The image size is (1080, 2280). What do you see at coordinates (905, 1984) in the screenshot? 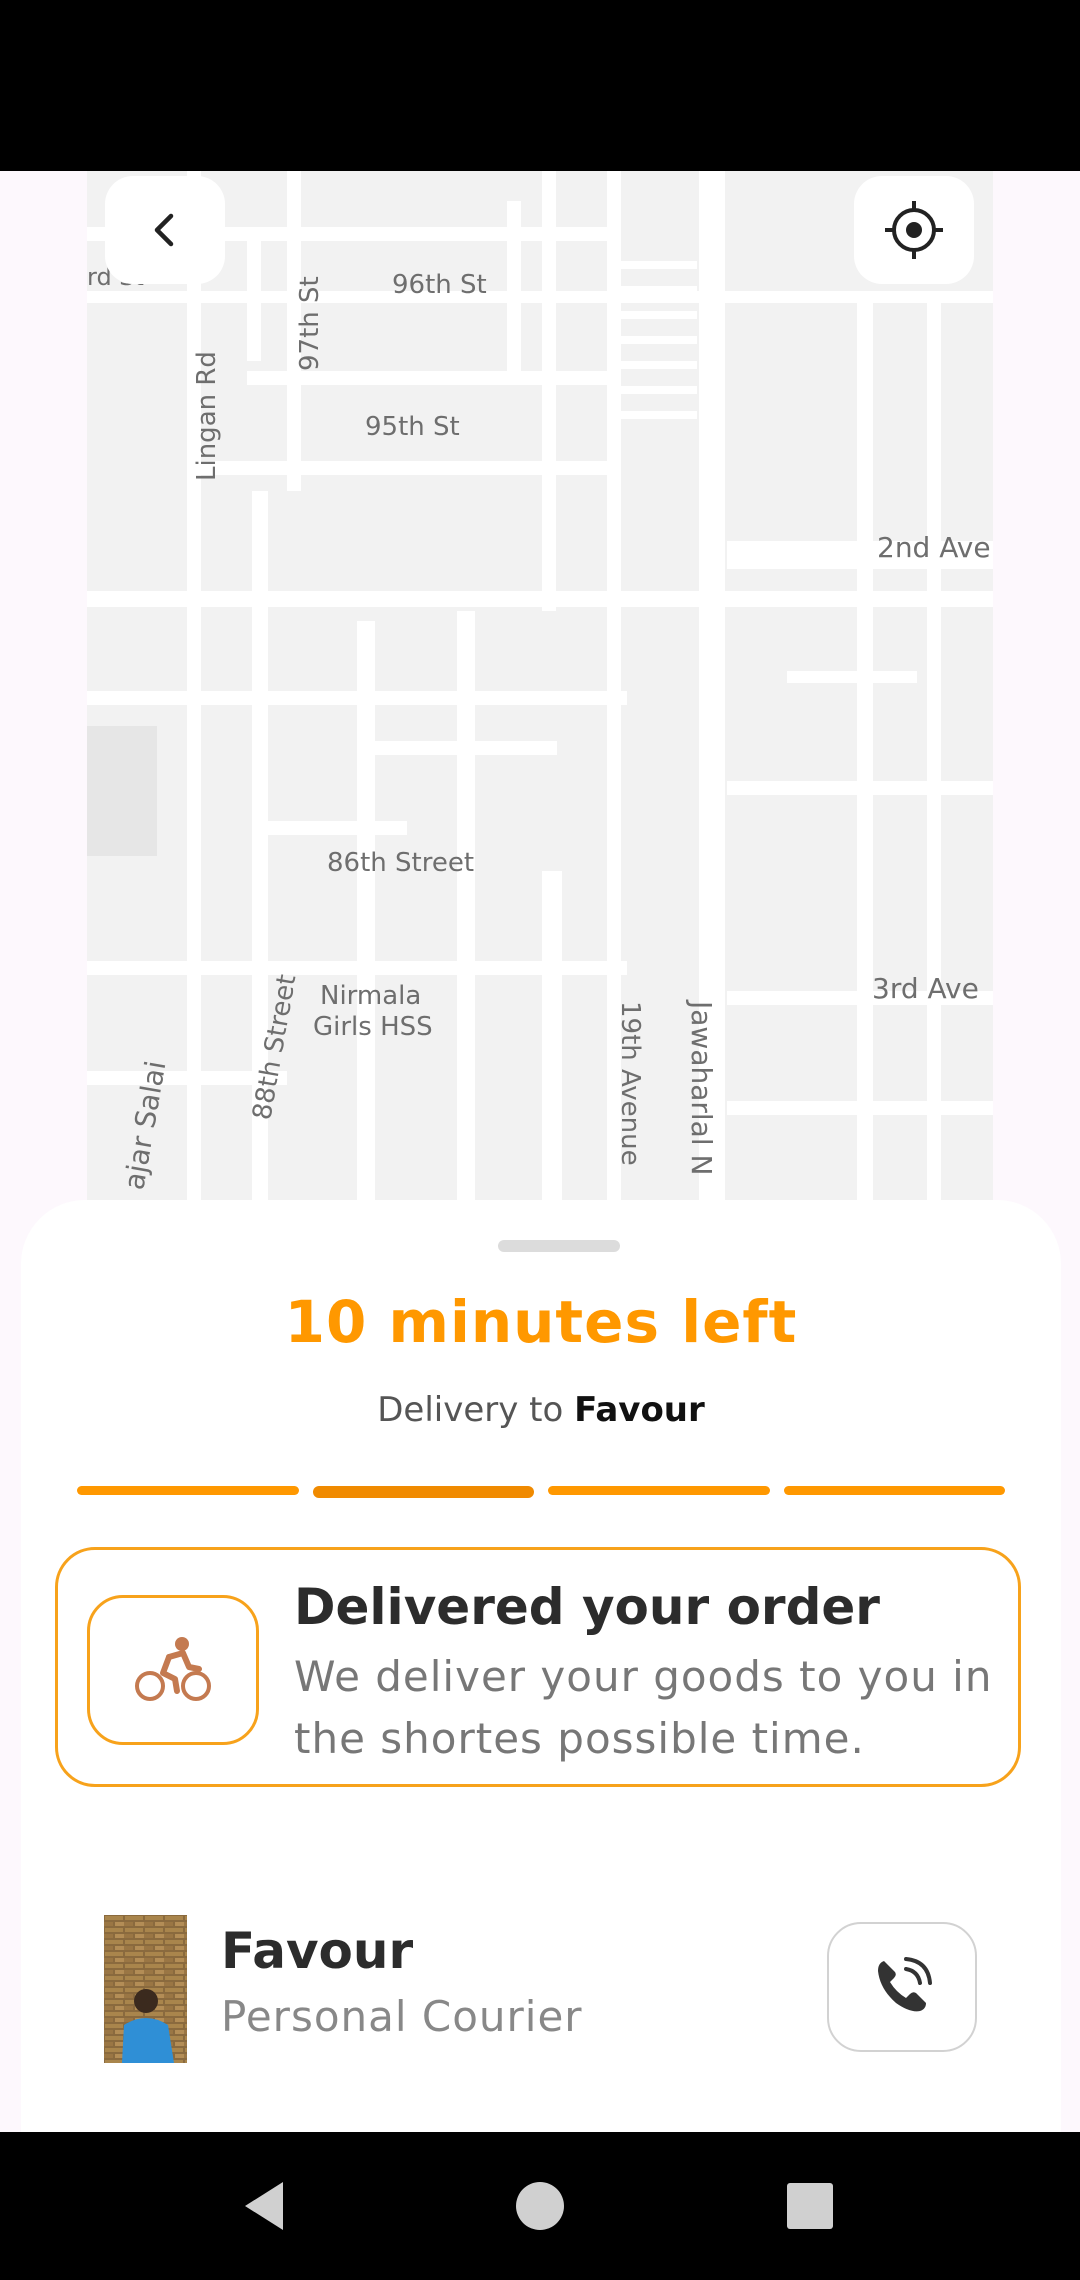
I see `phone-call-icon` at bounding box center [905, 1984].